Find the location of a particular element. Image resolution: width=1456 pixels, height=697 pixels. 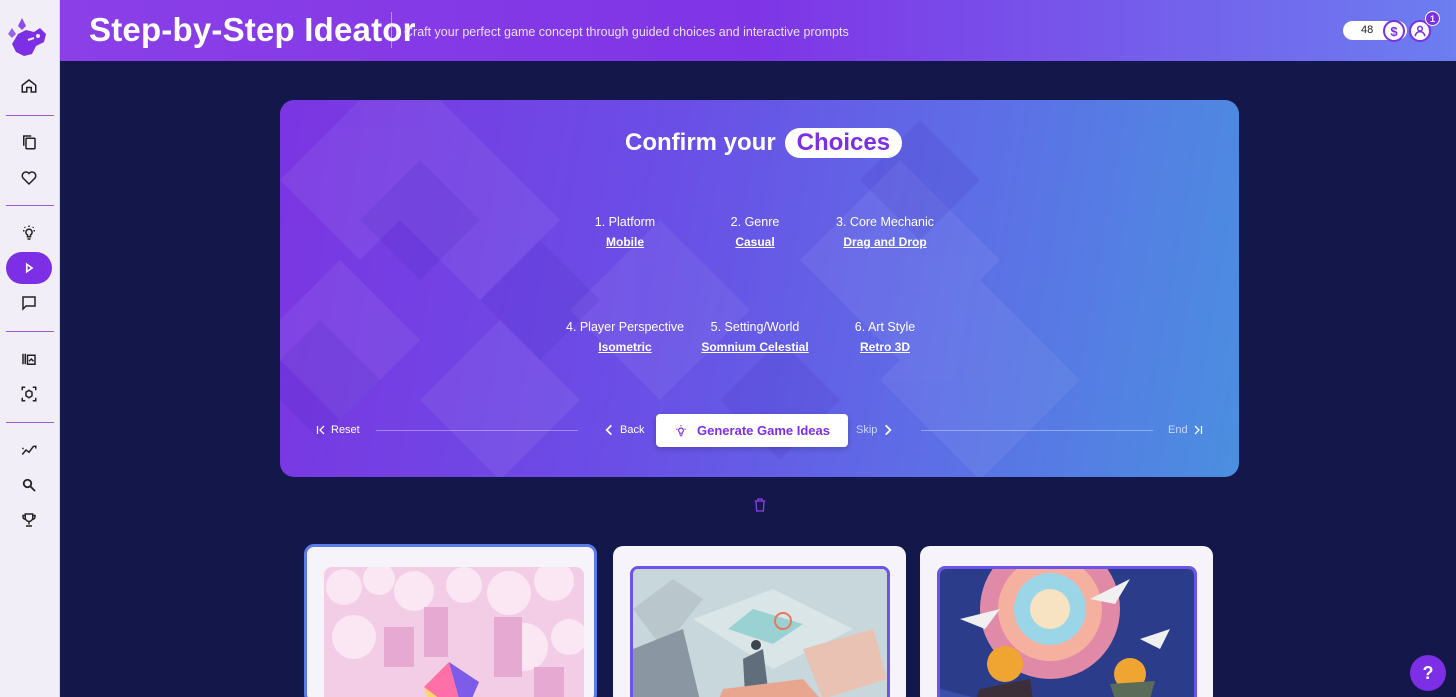

notification-badge: 1 is located at coordinates (1432, 18).